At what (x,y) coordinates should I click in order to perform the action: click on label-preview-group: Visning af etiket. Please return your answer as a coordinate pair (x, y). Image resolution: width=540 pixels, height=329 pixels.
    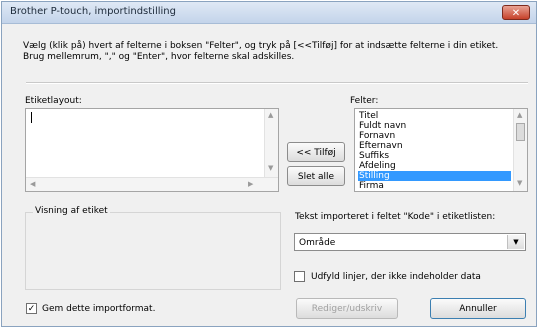
    Looking at the image, I should click on (153, 248).